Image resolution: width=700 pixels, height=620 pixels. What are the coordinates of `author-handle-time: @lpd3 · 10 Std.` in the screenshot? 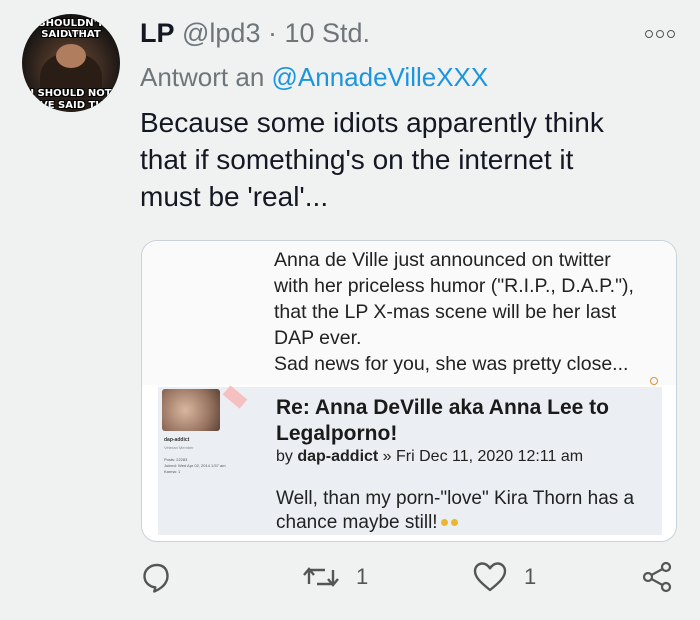 It's located at (276, 33).